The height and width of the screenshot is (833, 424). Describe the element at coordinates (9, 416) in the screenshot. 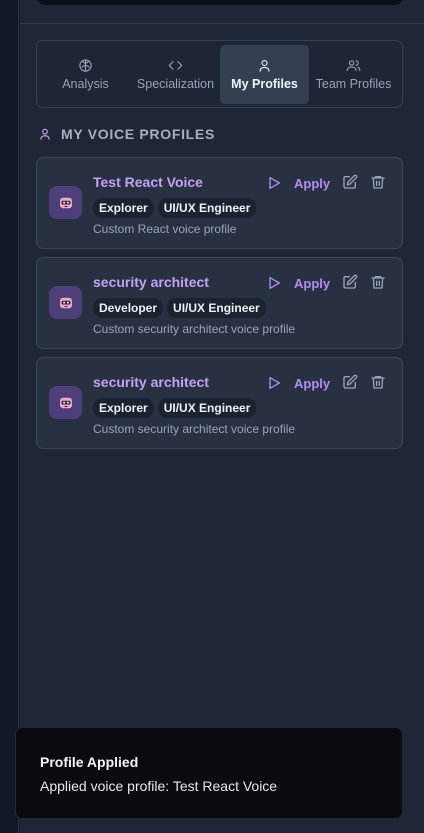

I see `left-rail` at that location.